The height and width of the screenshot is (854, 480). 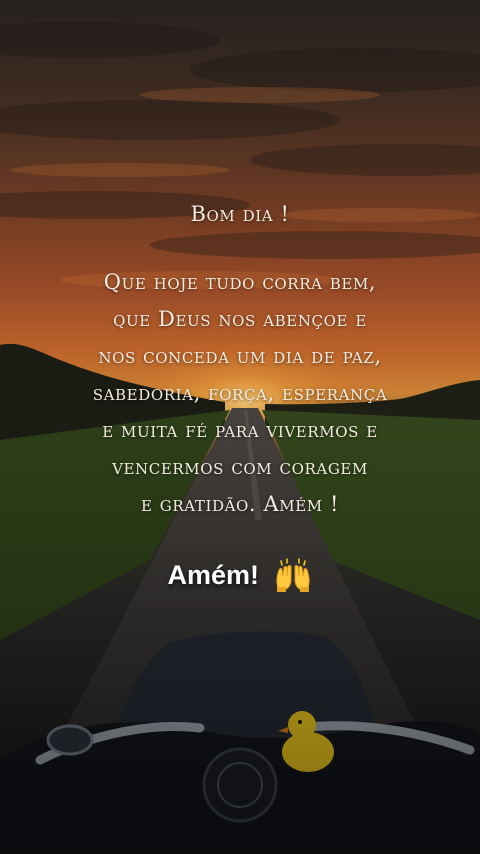 What do you see at coordinates (240, 214) in the screenshot?
I see `greeting-text: Bom dia !` at bounding box center [240, 214].